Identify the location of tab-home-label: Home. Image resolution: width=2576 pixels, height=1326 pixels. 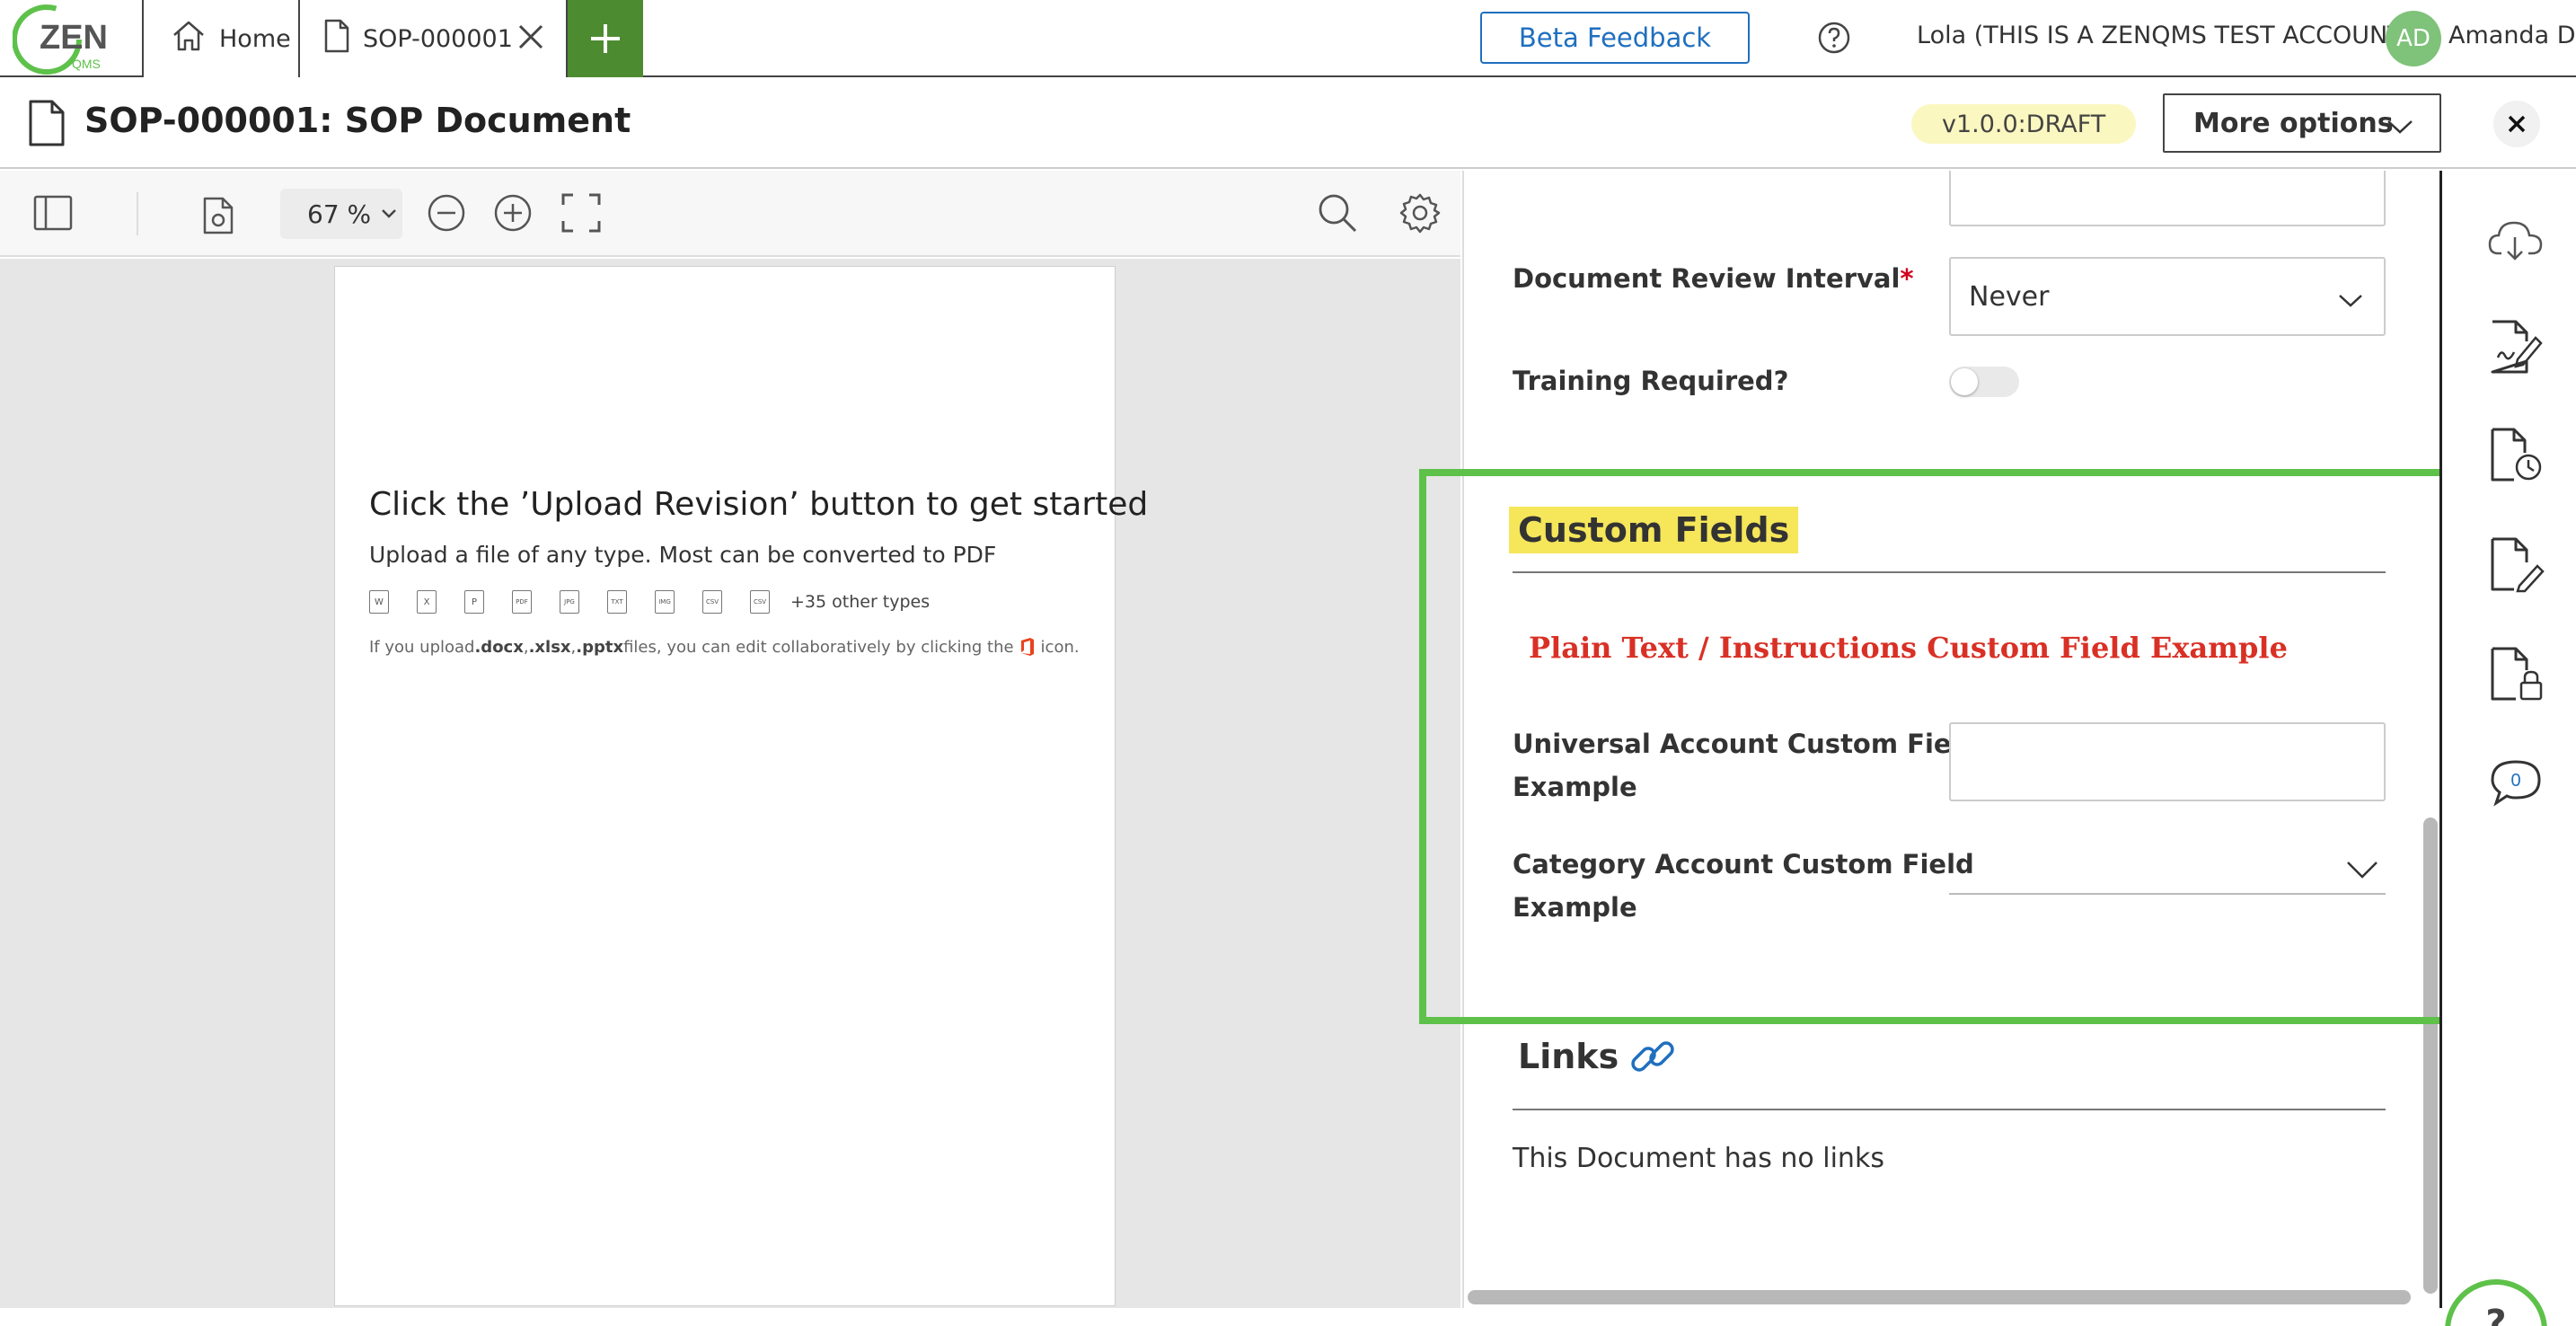
(255, 38).